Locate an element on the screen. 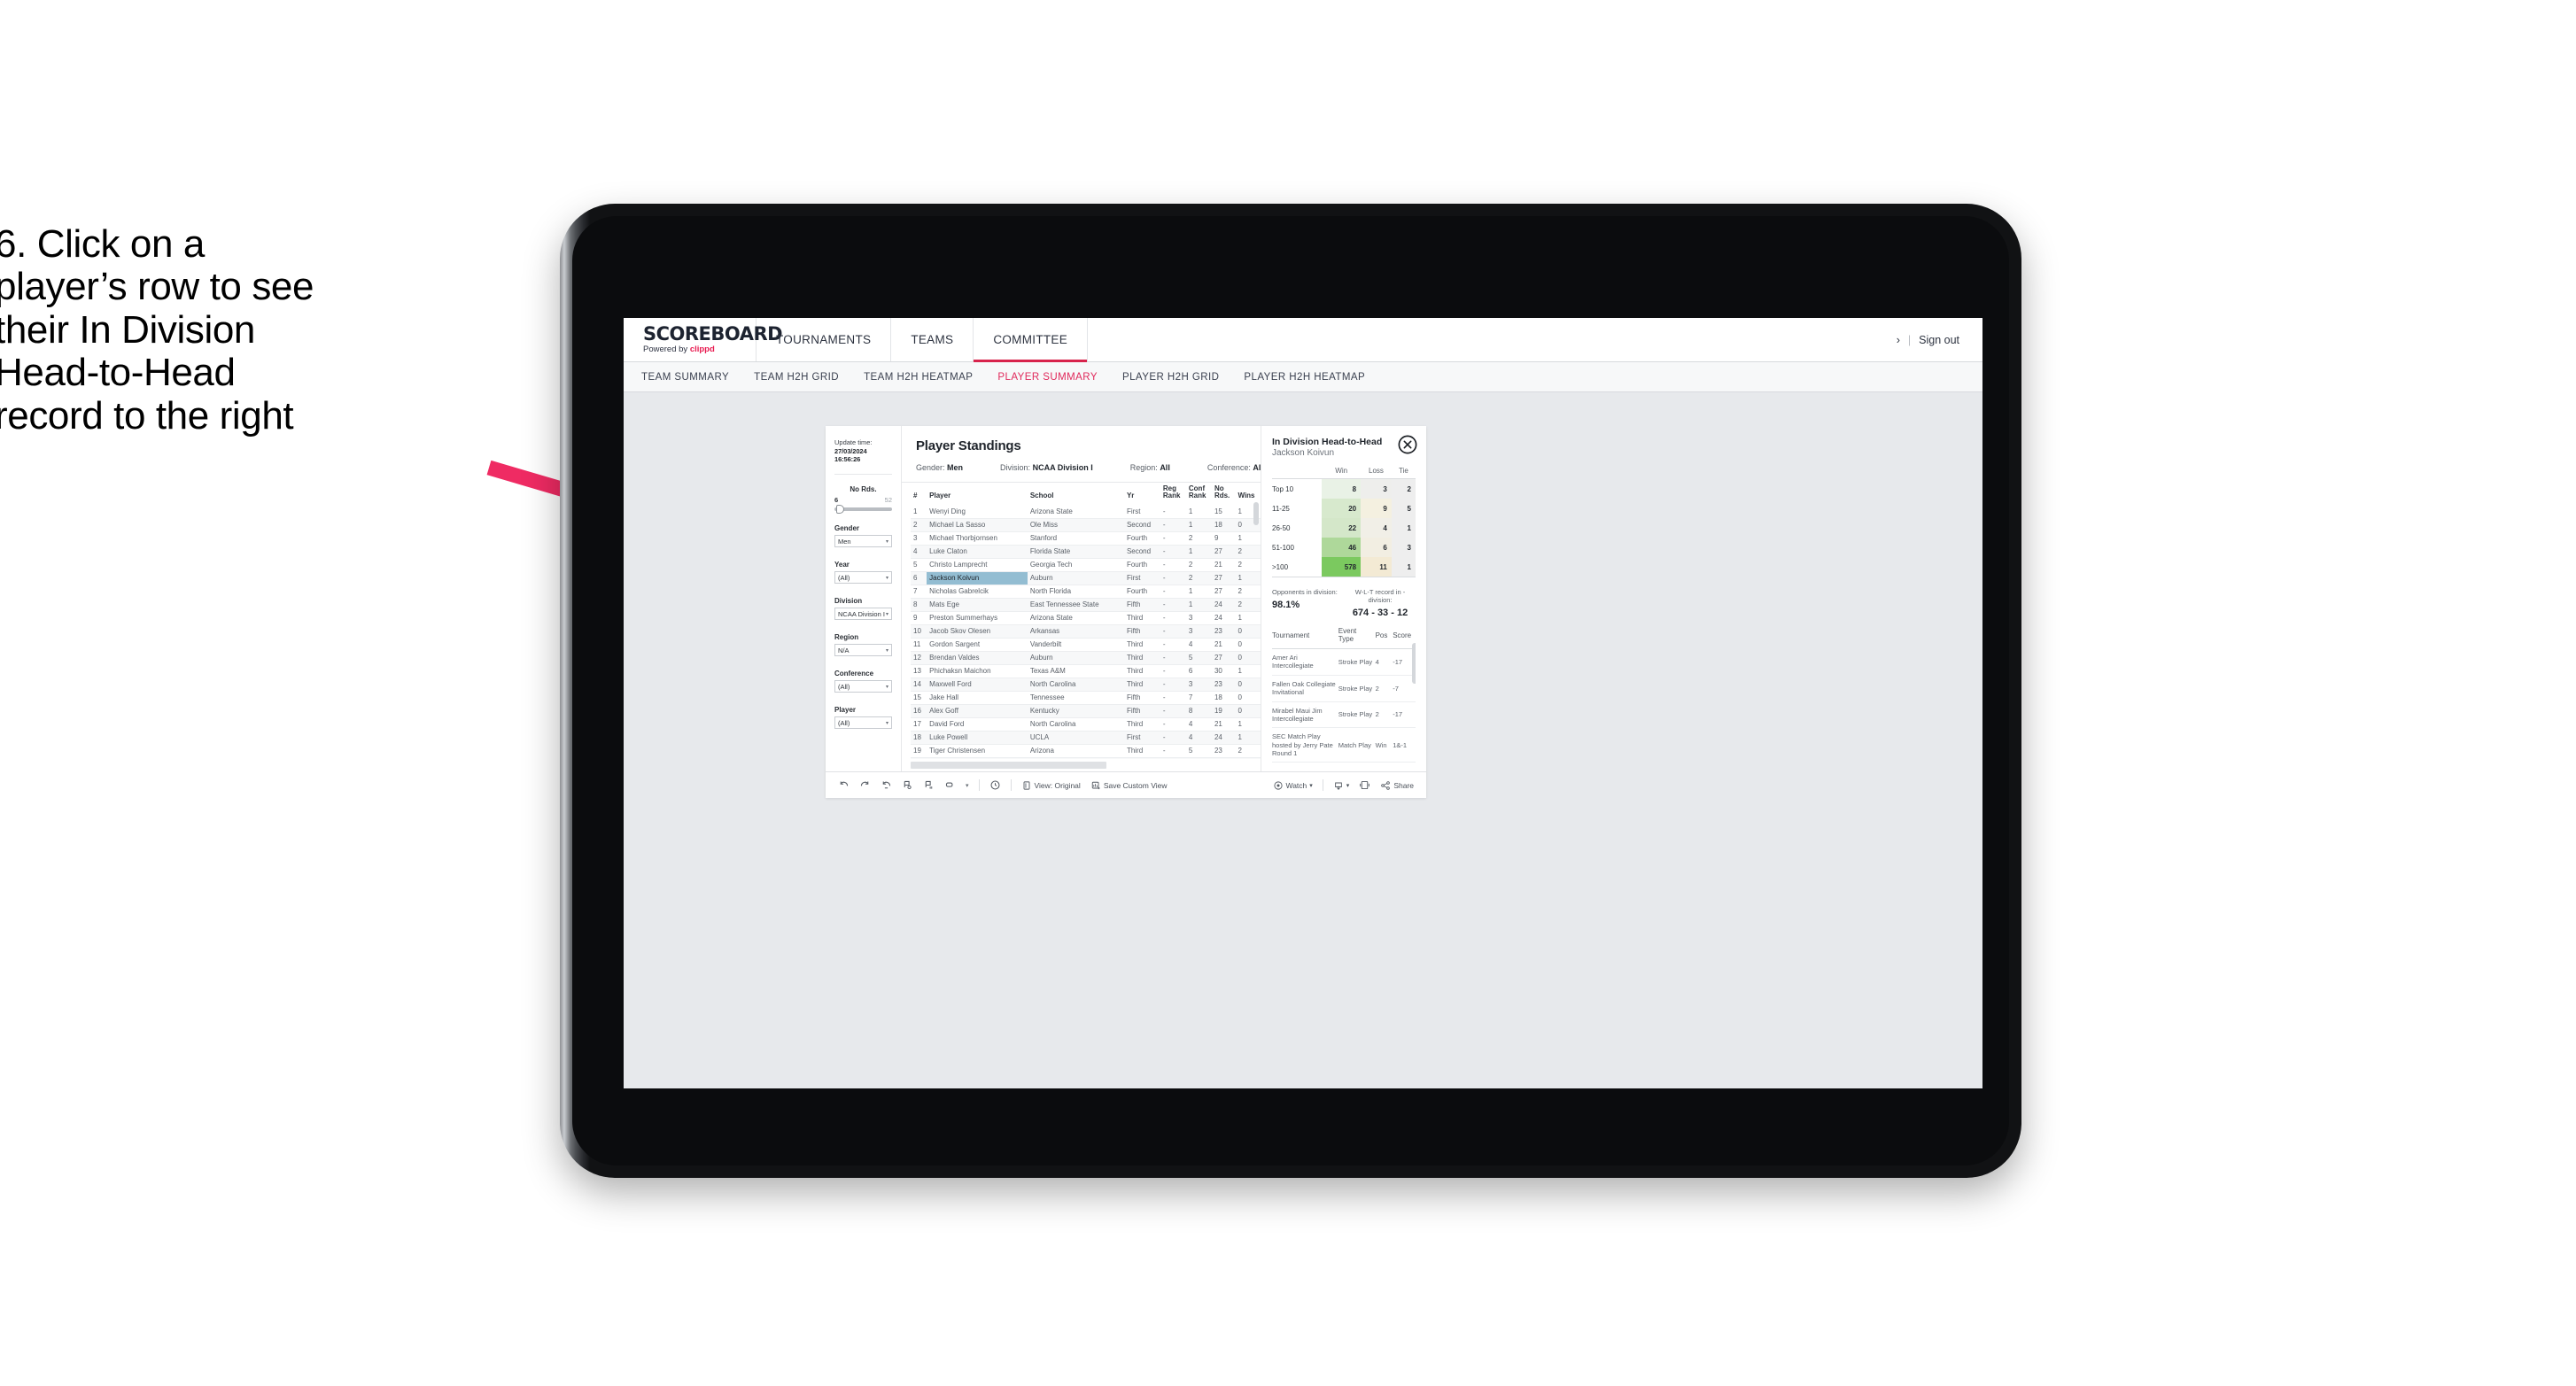 This screenshot has height=1386, width=2576. table-row: 17 David Ford North Carolina Third -4 21 1 is located at coordinates (1086, 724).